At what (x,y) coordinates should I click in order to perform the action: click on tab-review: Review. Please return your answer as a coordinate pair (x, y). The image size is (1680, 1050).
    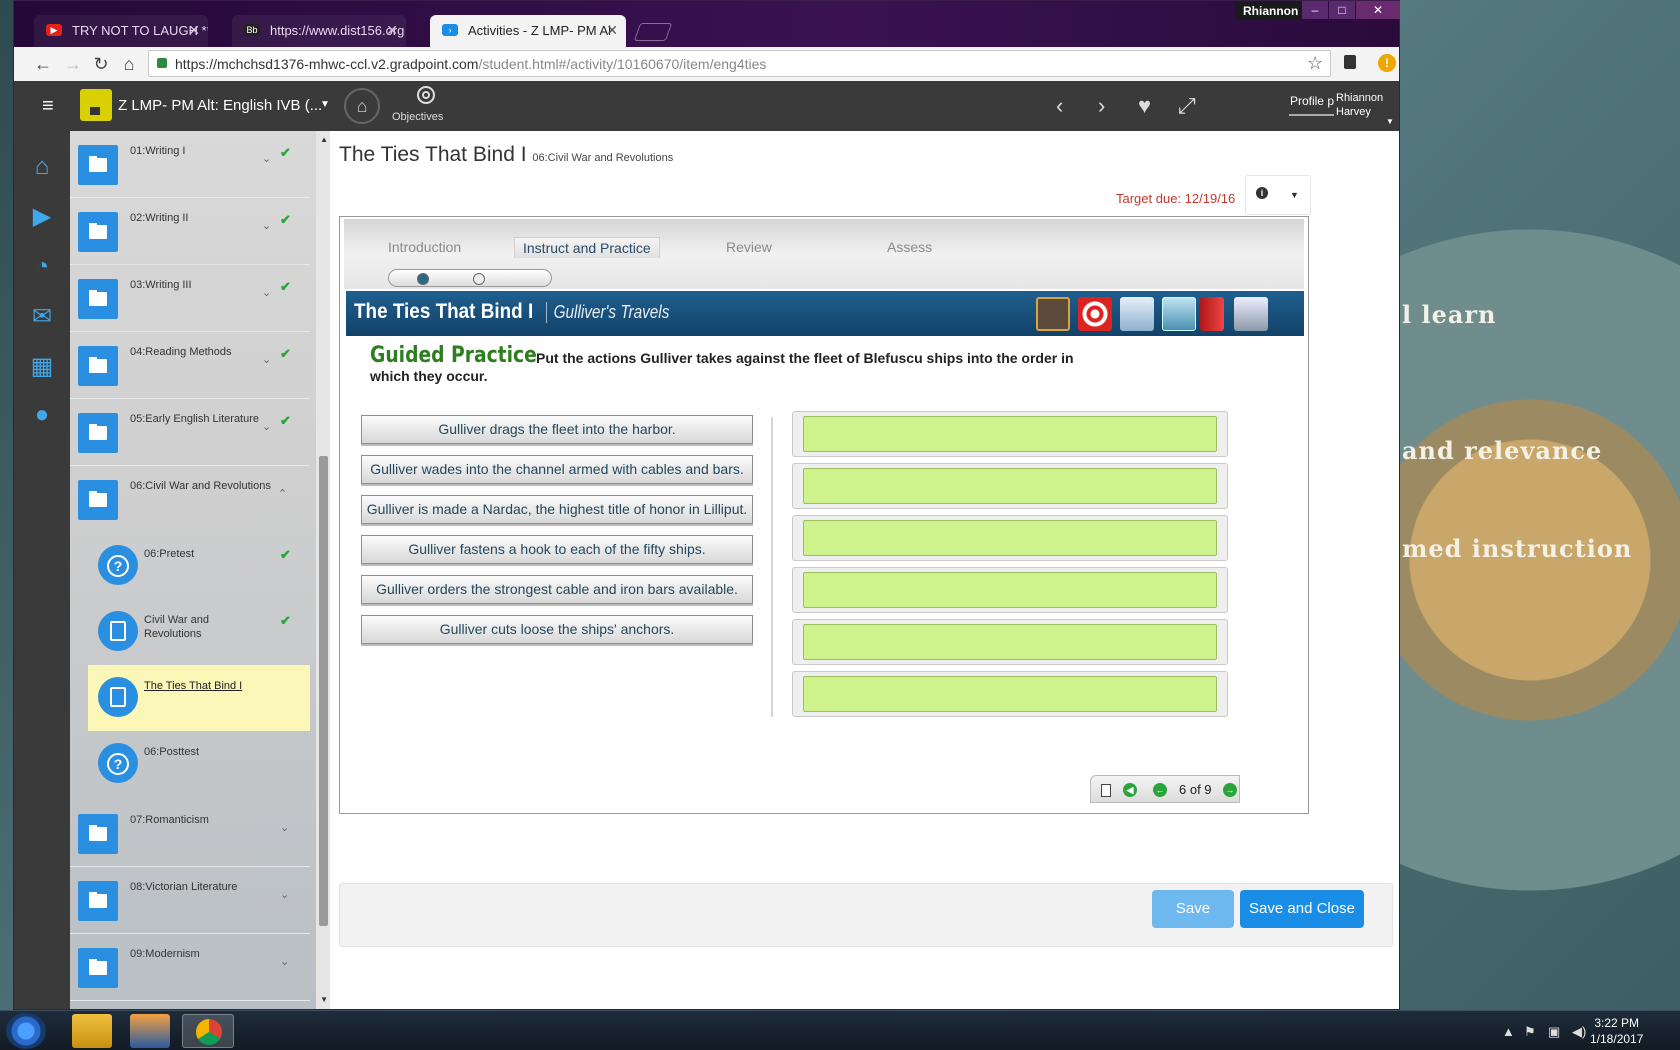
    Looking at the image, I should click on (749, 247).